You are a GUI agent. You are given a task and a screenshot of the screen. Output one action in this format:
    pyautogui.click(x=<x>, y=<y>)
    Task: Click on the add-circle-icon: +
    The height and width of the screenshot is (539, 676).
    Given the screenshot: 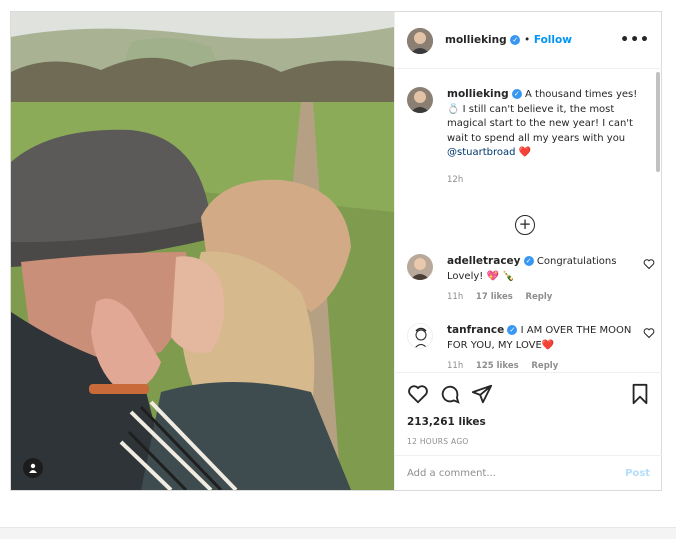 What is the action you would take?
    pyautogui.click(x=525, y=225)
    